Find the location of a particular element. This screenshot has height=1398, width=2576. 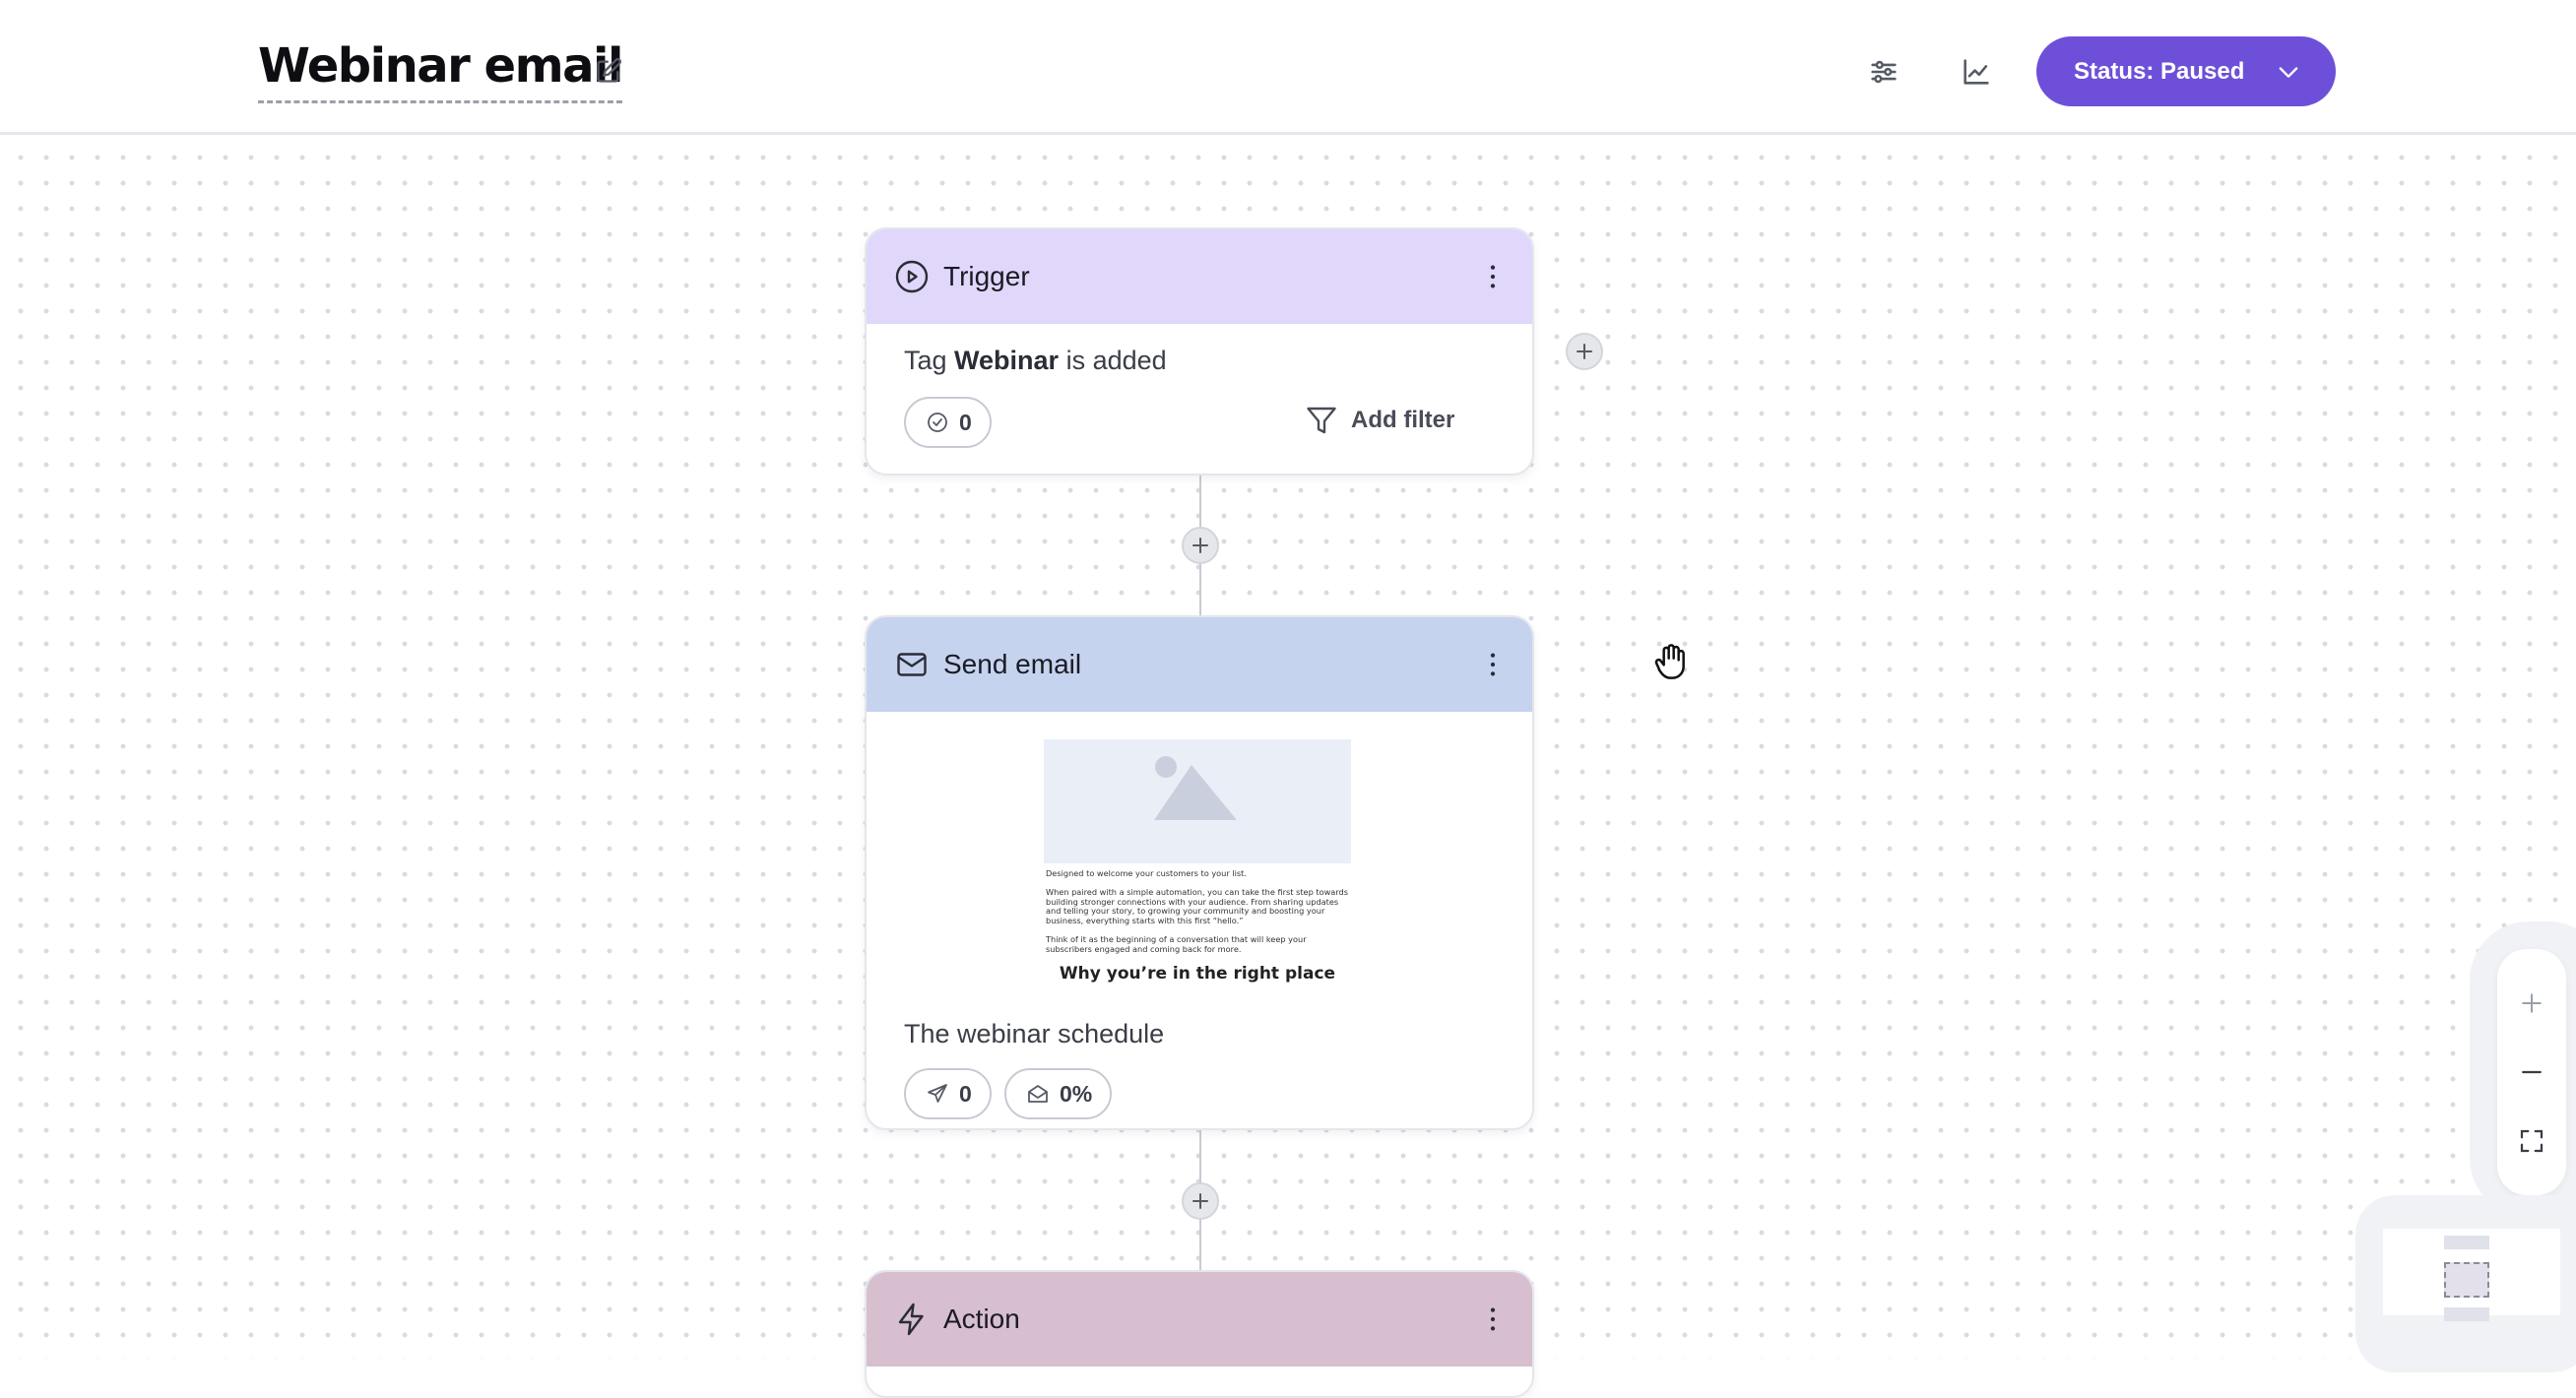

chart-icon is located at coordinates (1976, 72).